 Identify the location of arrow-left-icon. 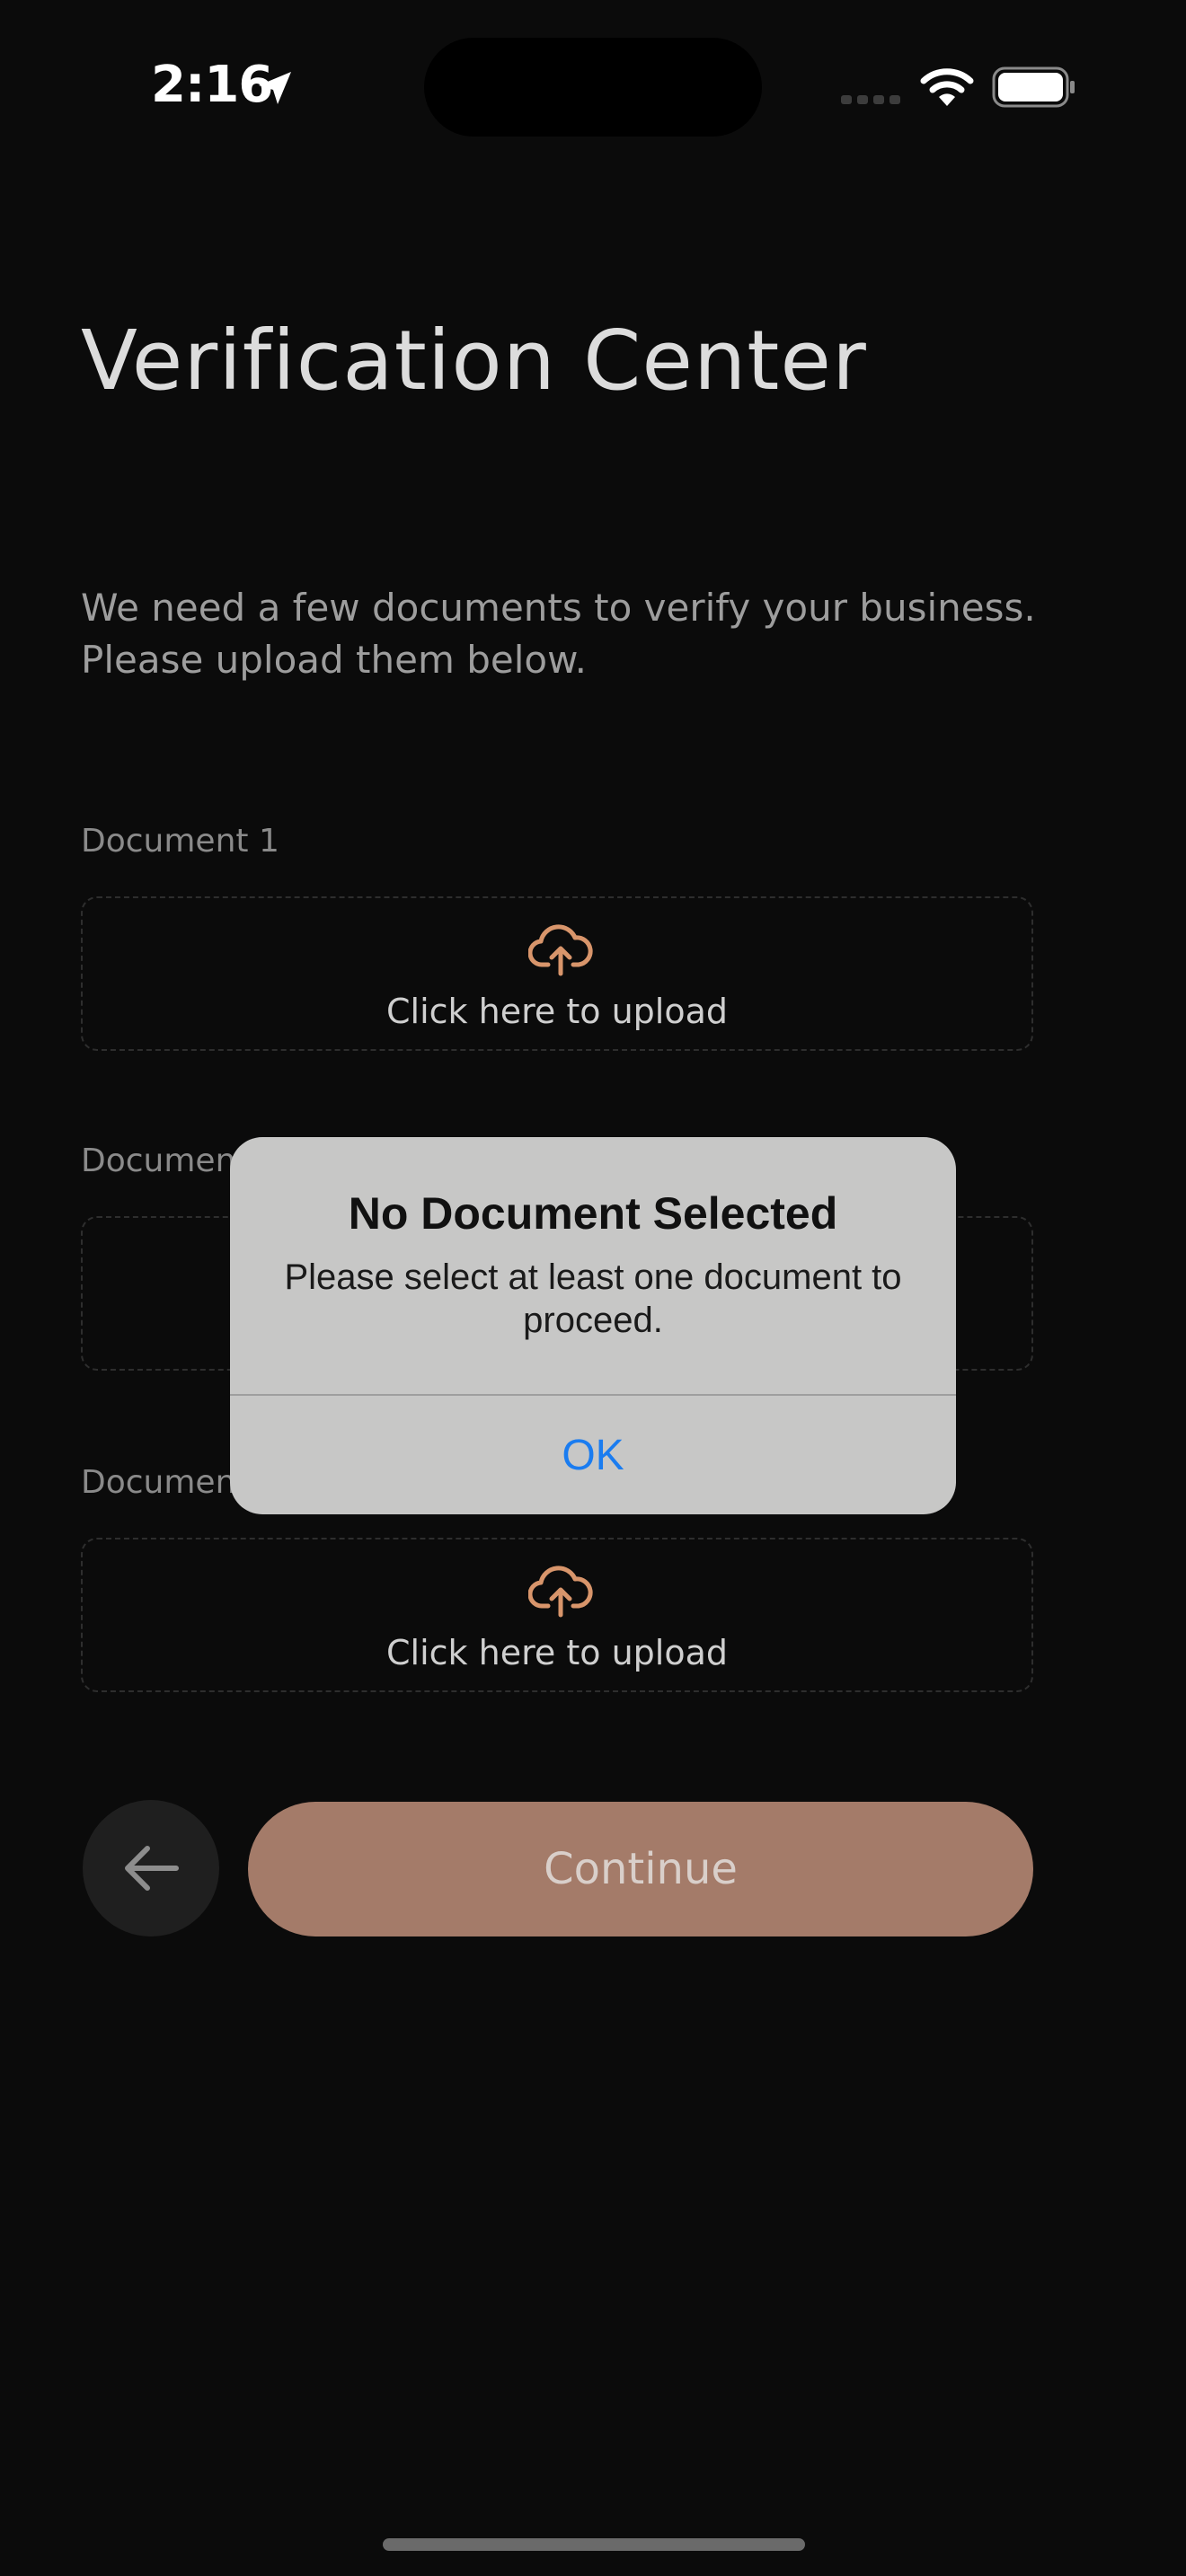
(152, 1868).